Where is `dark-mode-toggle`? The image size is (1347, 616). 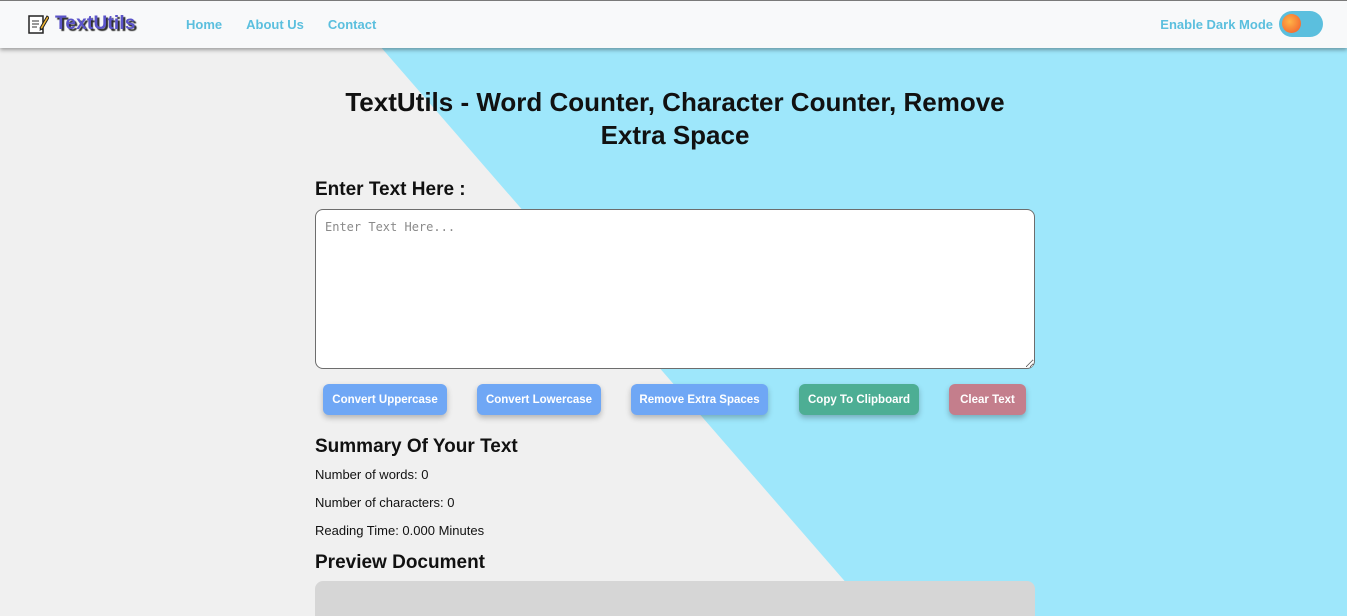
dark-mode-toggle is located at coordinates (1301, 24).